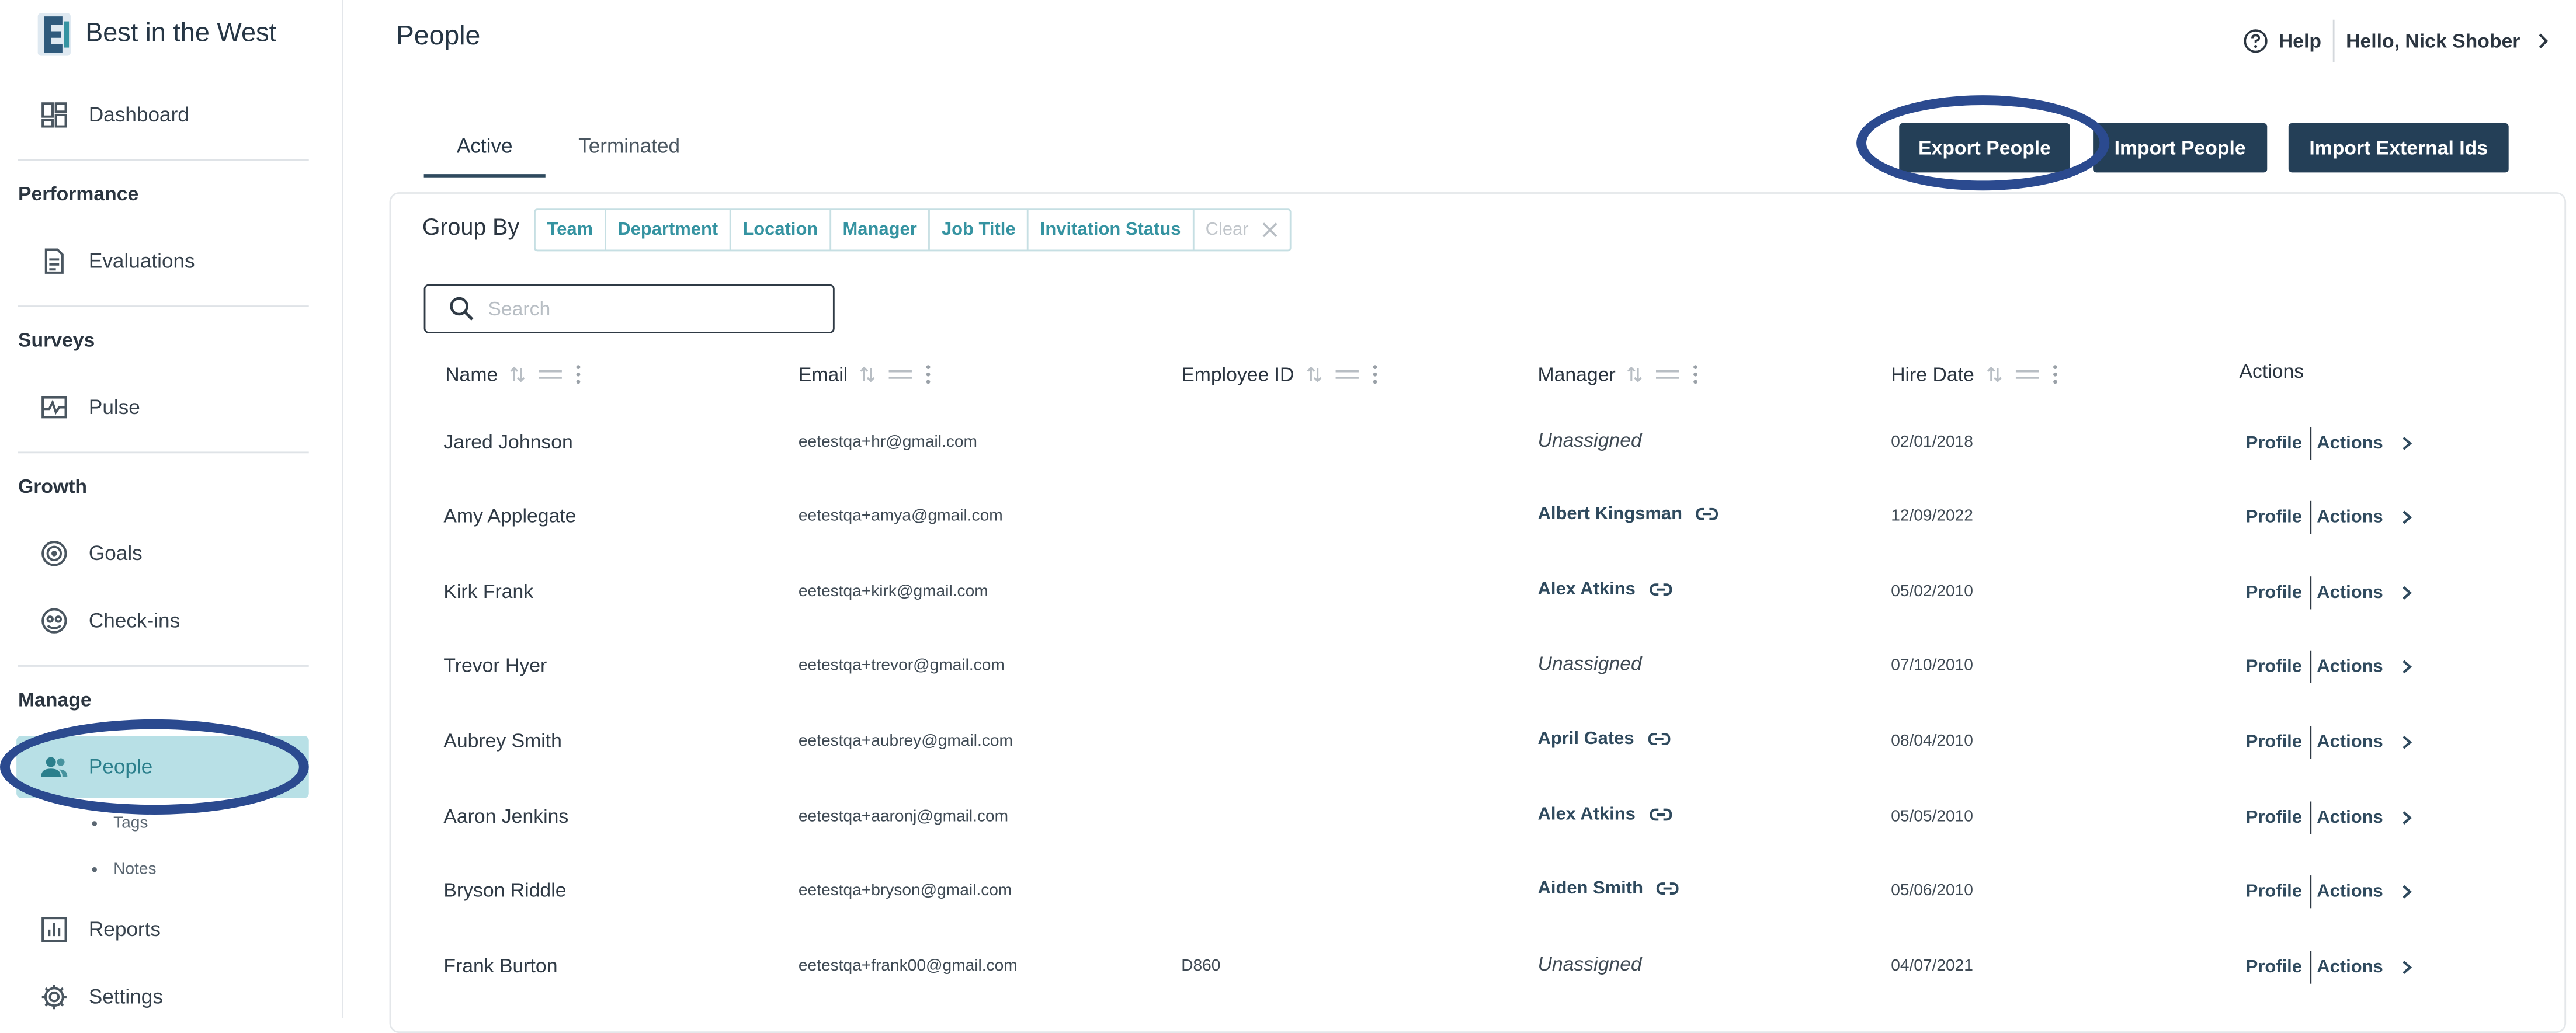 Image resolution: width=2576 pixels, height=1033 pixels. Describe the element at coordinates (156, 35) in the screenshot. I see `brand: Best in the West` at that location.